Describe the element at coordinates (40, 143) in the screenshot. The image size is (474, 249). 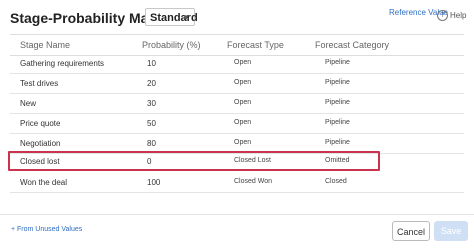
I see `stage-name: Negotiation` at that location.